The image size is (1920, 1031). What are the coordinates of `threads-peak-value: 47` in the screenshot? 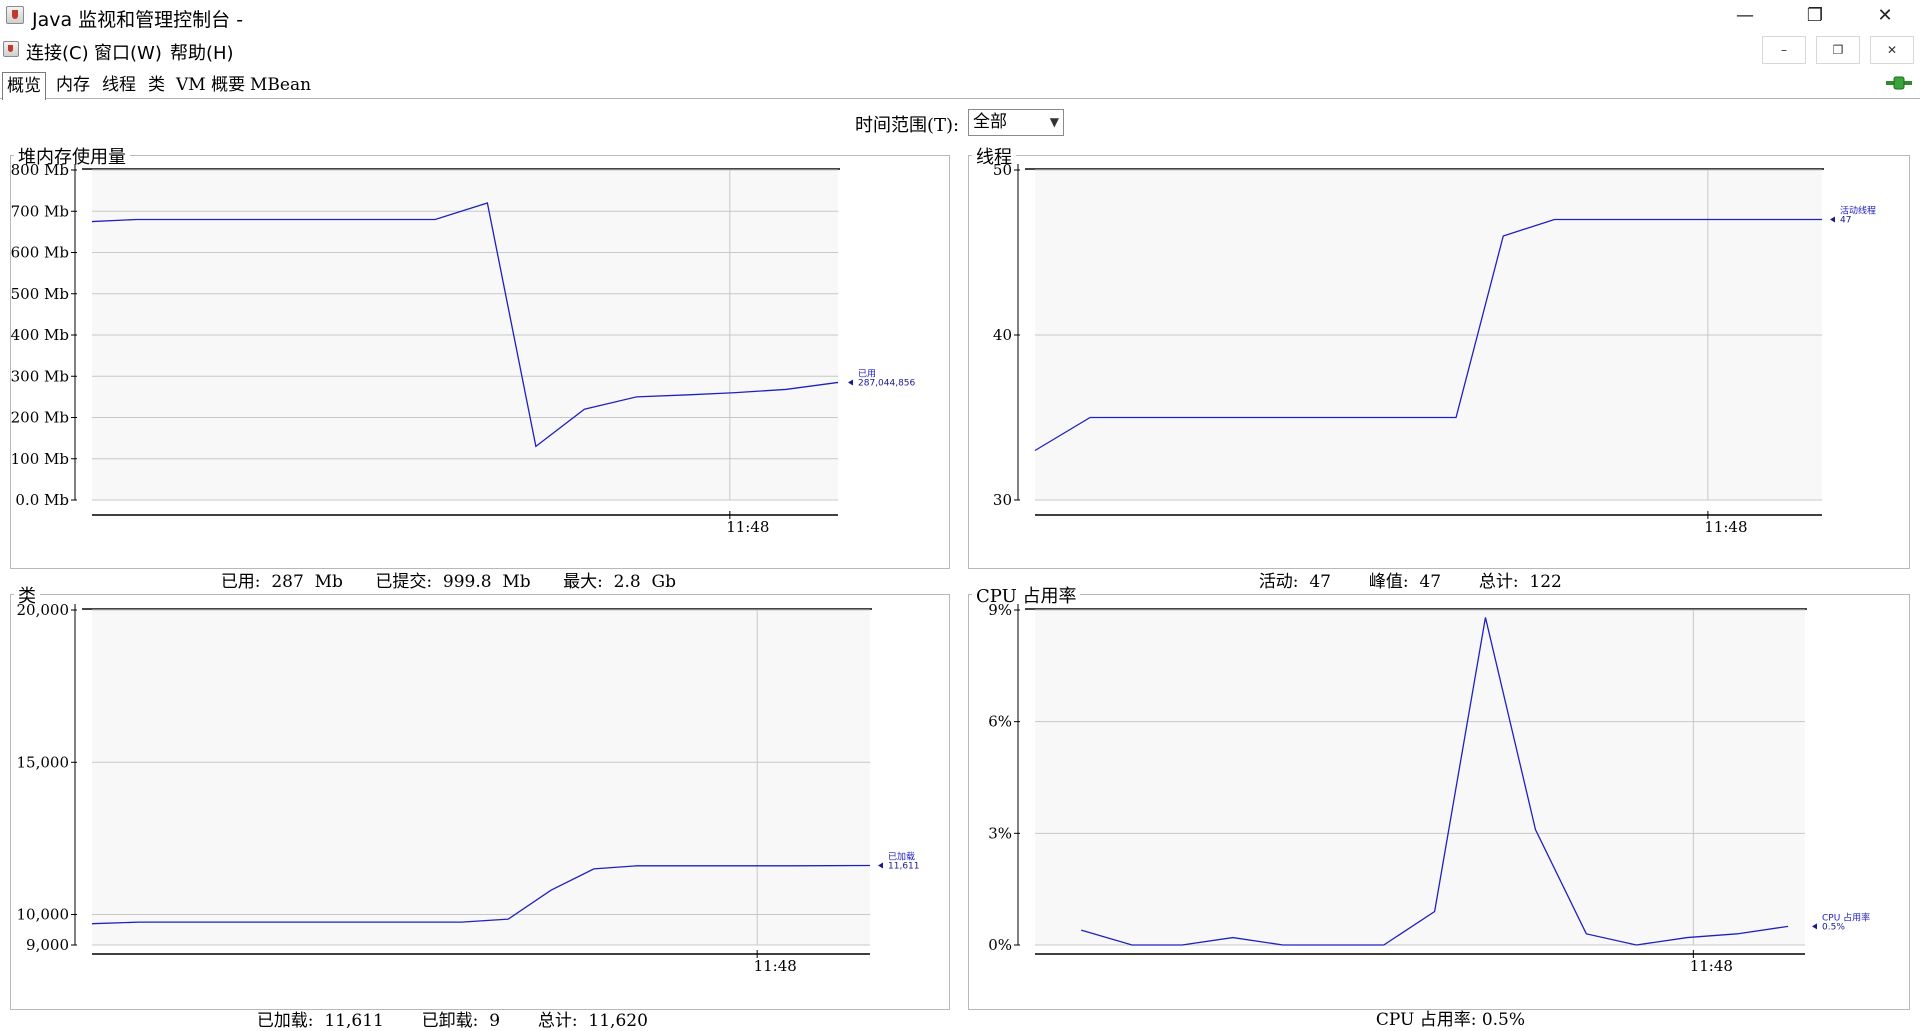 It's located at (1430, 582).